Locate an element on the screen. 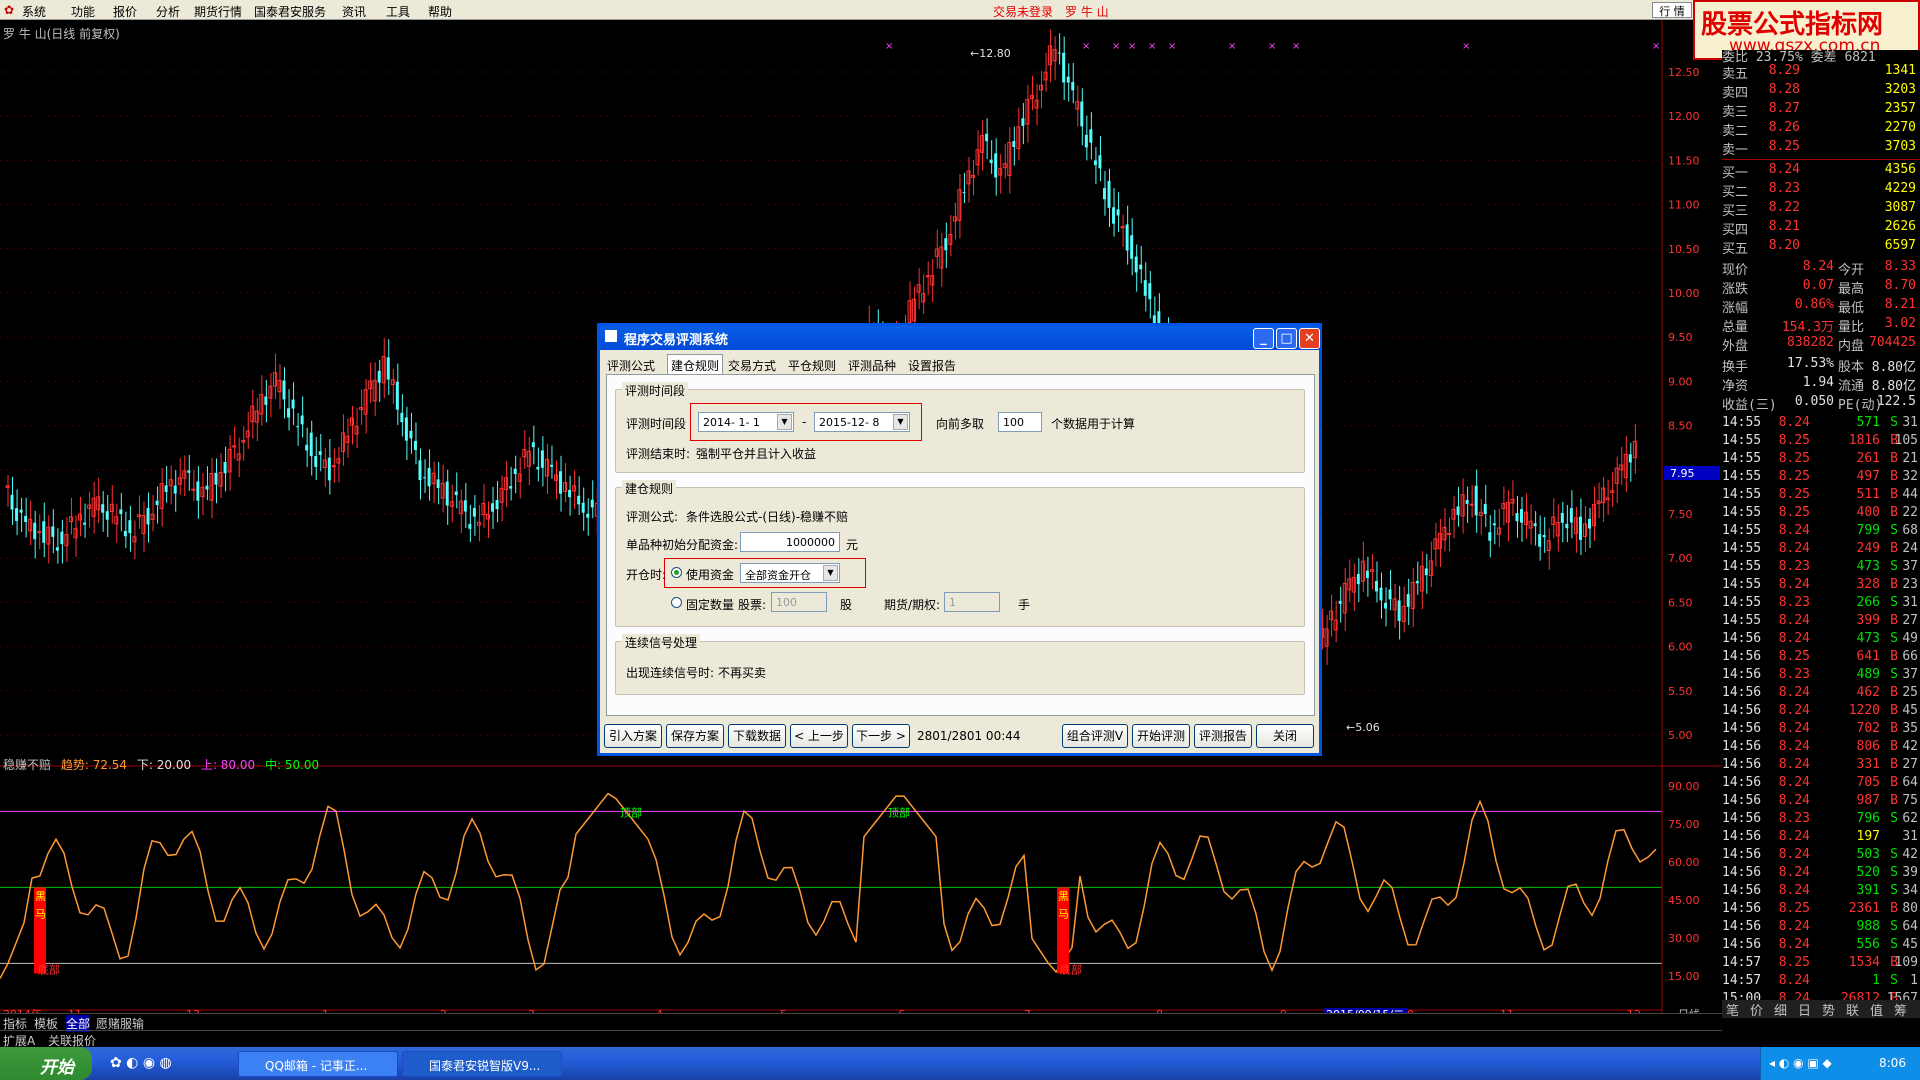 The height and width of the screenshot is (1080, 1920). tab-open-rules: 建仓规则 is located at coordinates (695, 364).